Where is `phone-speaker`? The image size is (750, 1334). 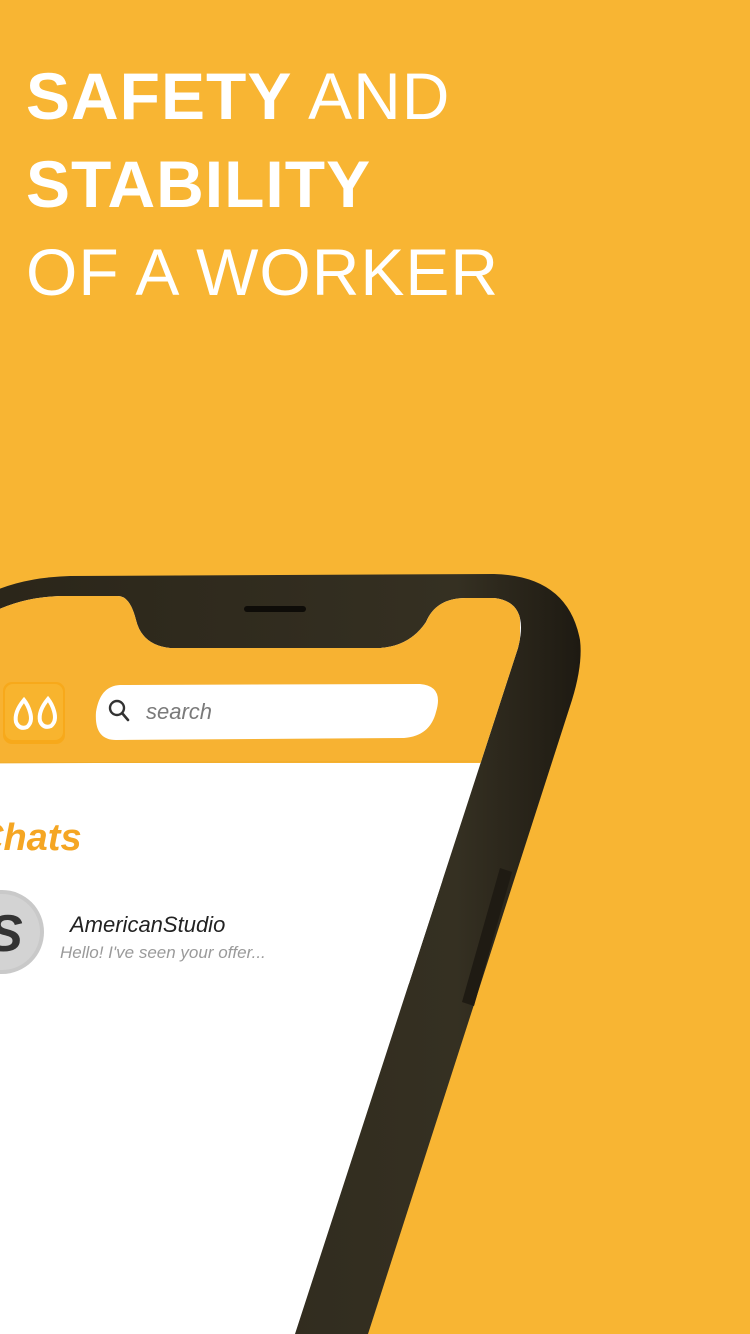 phone-speaker is located at coordinates (275, 609).